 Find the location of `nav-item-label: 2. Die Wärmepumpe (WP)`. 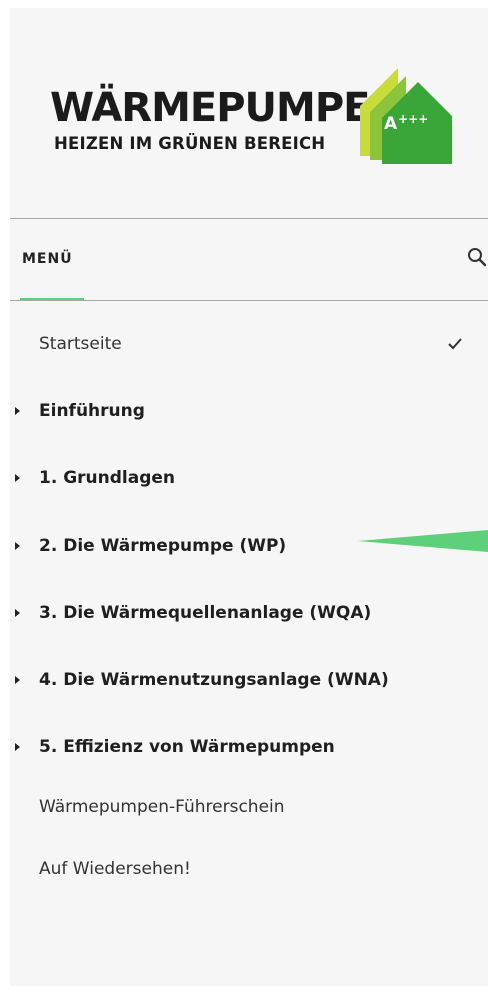

nav-item-label: 2. Die Wärmepumpe (WP) is located at coordinates (163, 546).